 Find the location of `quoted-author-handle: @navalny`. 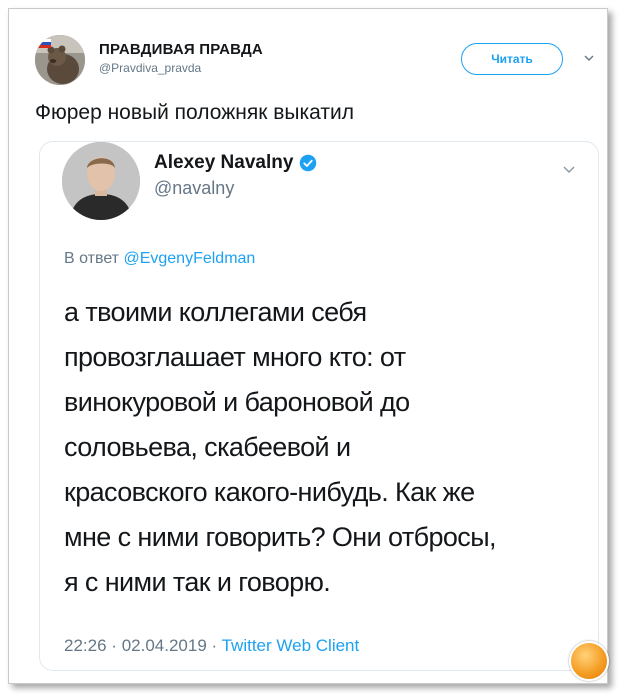

quoted-author-handle: @navalny is located at coordinates (235, 188).